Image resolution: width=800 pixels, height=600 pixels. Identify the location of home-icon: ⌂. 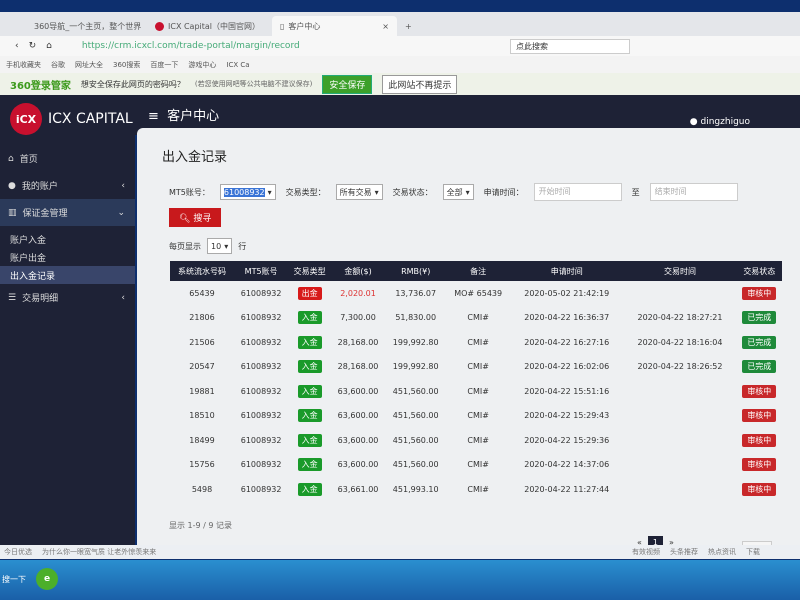
(49, 46).